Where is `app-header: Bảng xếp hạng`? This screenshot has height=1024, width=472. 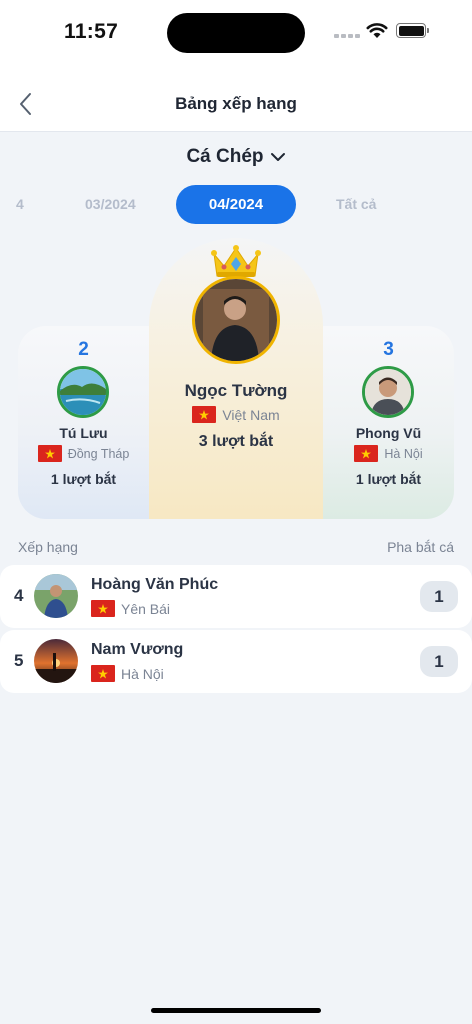
app-header: Bảng xếp hạng is located at coordinates (236, 99).